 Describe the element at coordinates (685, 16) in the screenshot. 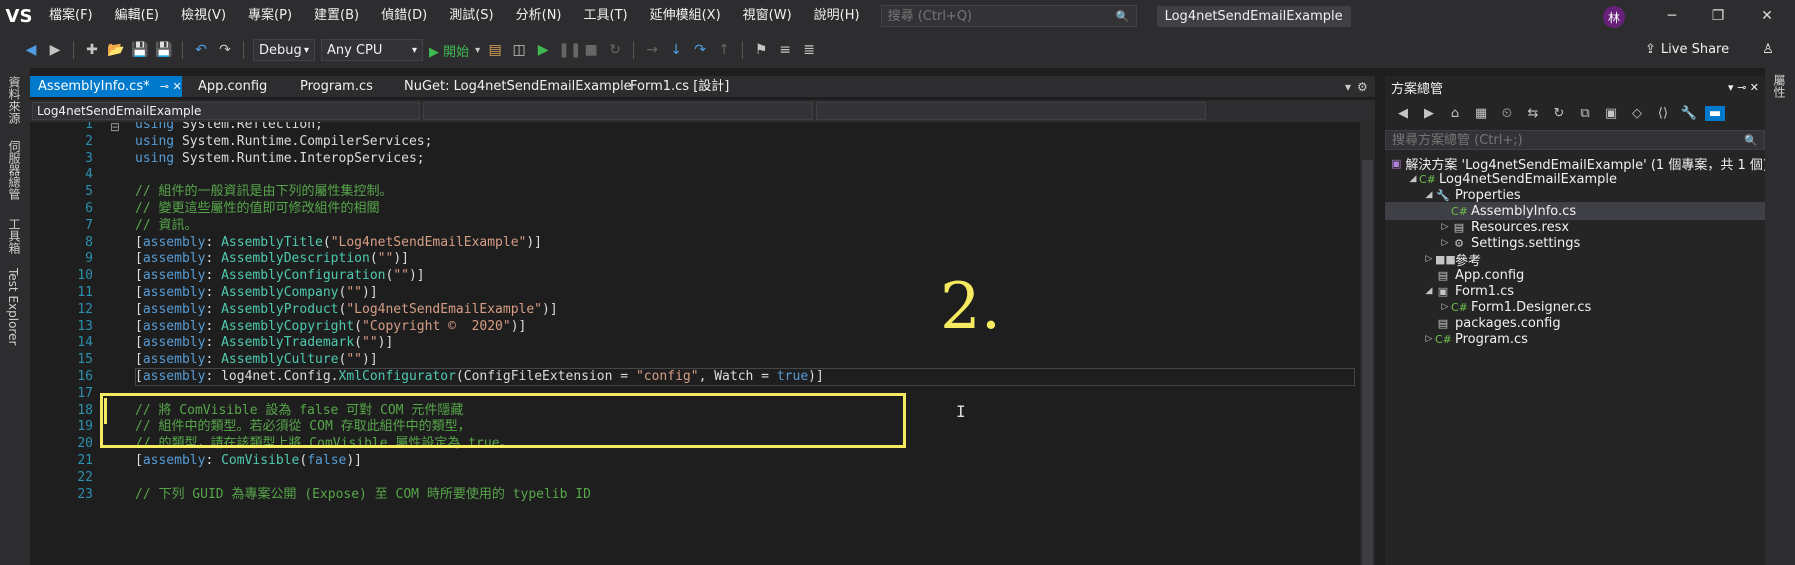

I see `menu-item: 延伸模組(X)` at that location.